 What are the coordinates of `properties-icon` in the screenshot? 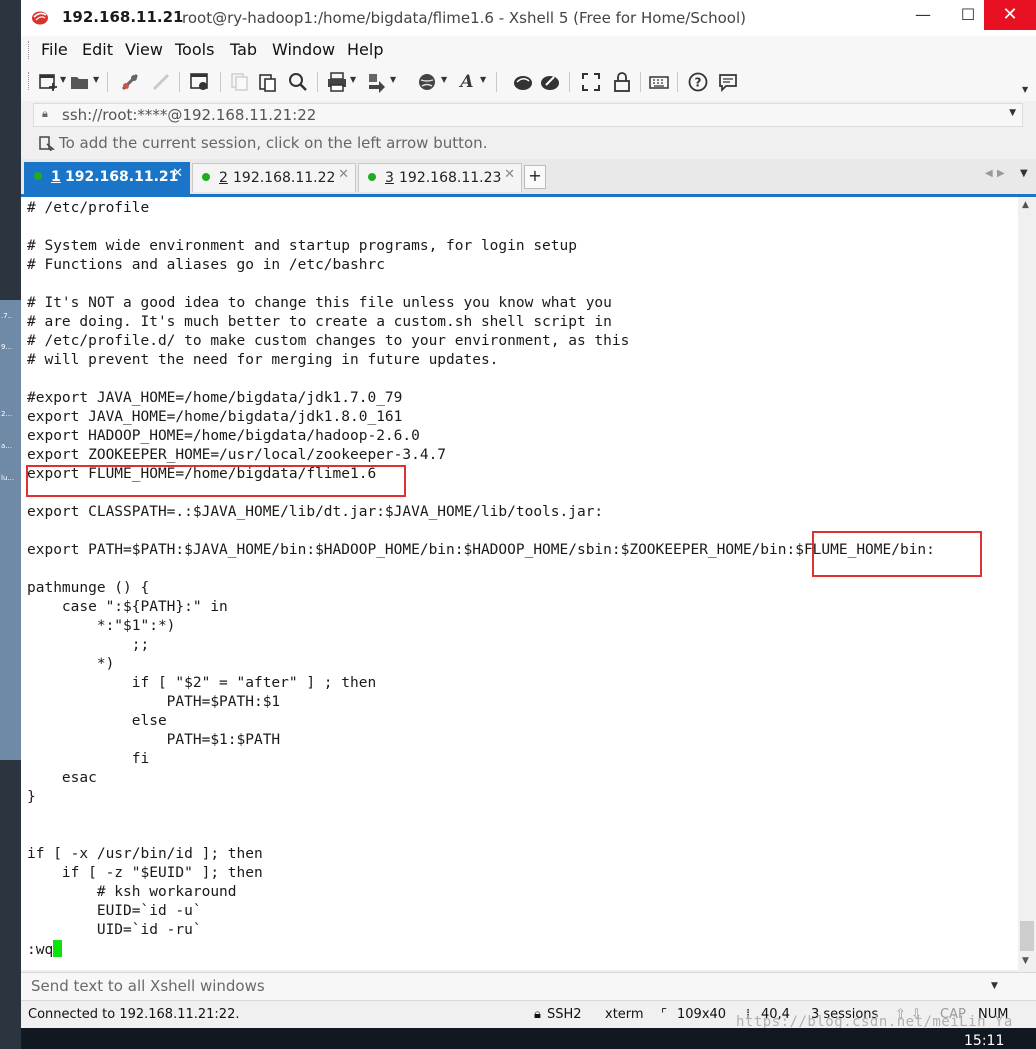 It's located at (200, 82).